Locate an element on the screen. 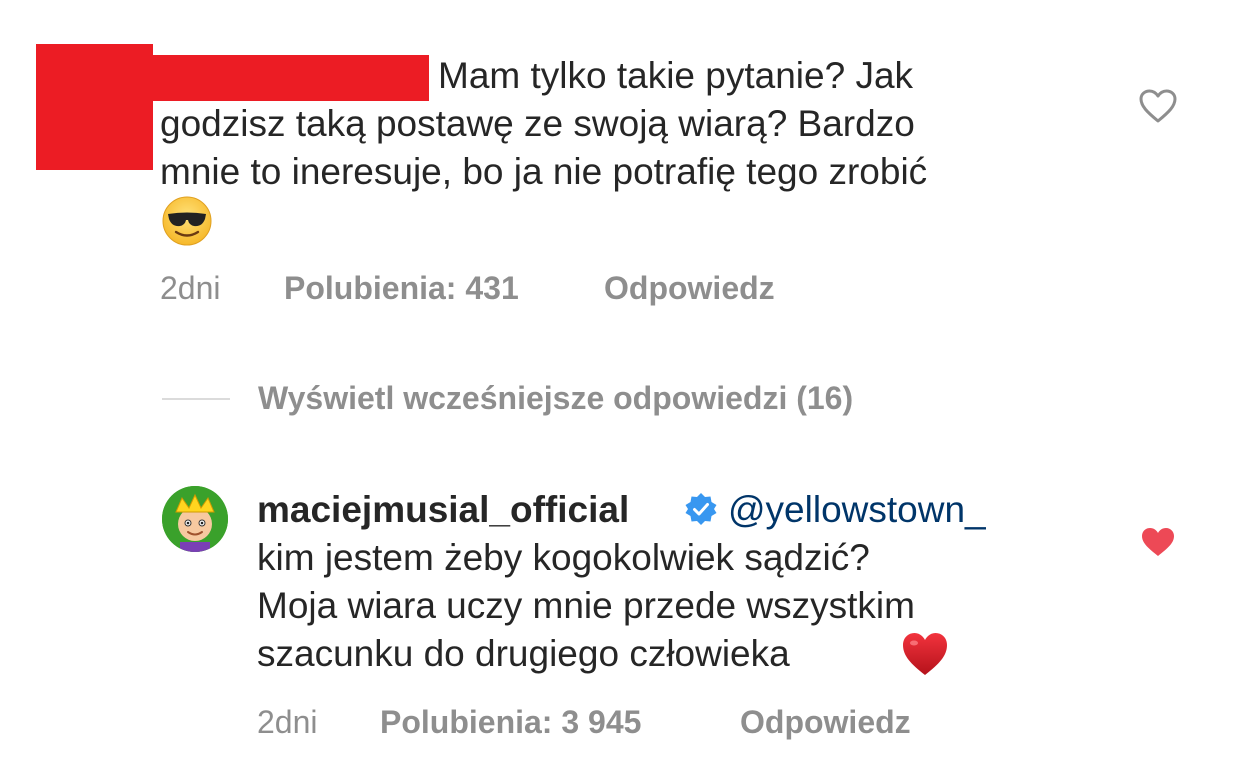 The width and height of the screenshot is (1242, 777). view-earlier-replies-button: Wyświetl wcześniejsze odpowiedzi (16) is located at coordinates (555, 398).